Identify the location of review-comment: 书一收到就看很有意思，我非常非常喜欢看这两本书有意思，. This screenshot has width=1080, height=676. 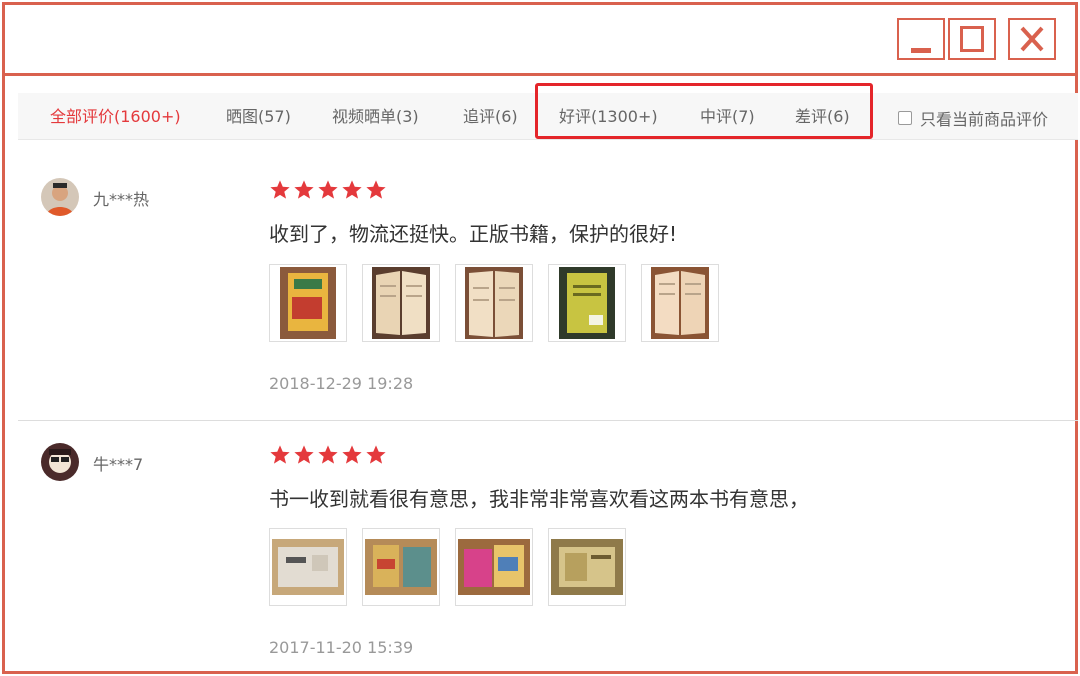
(539, 499).